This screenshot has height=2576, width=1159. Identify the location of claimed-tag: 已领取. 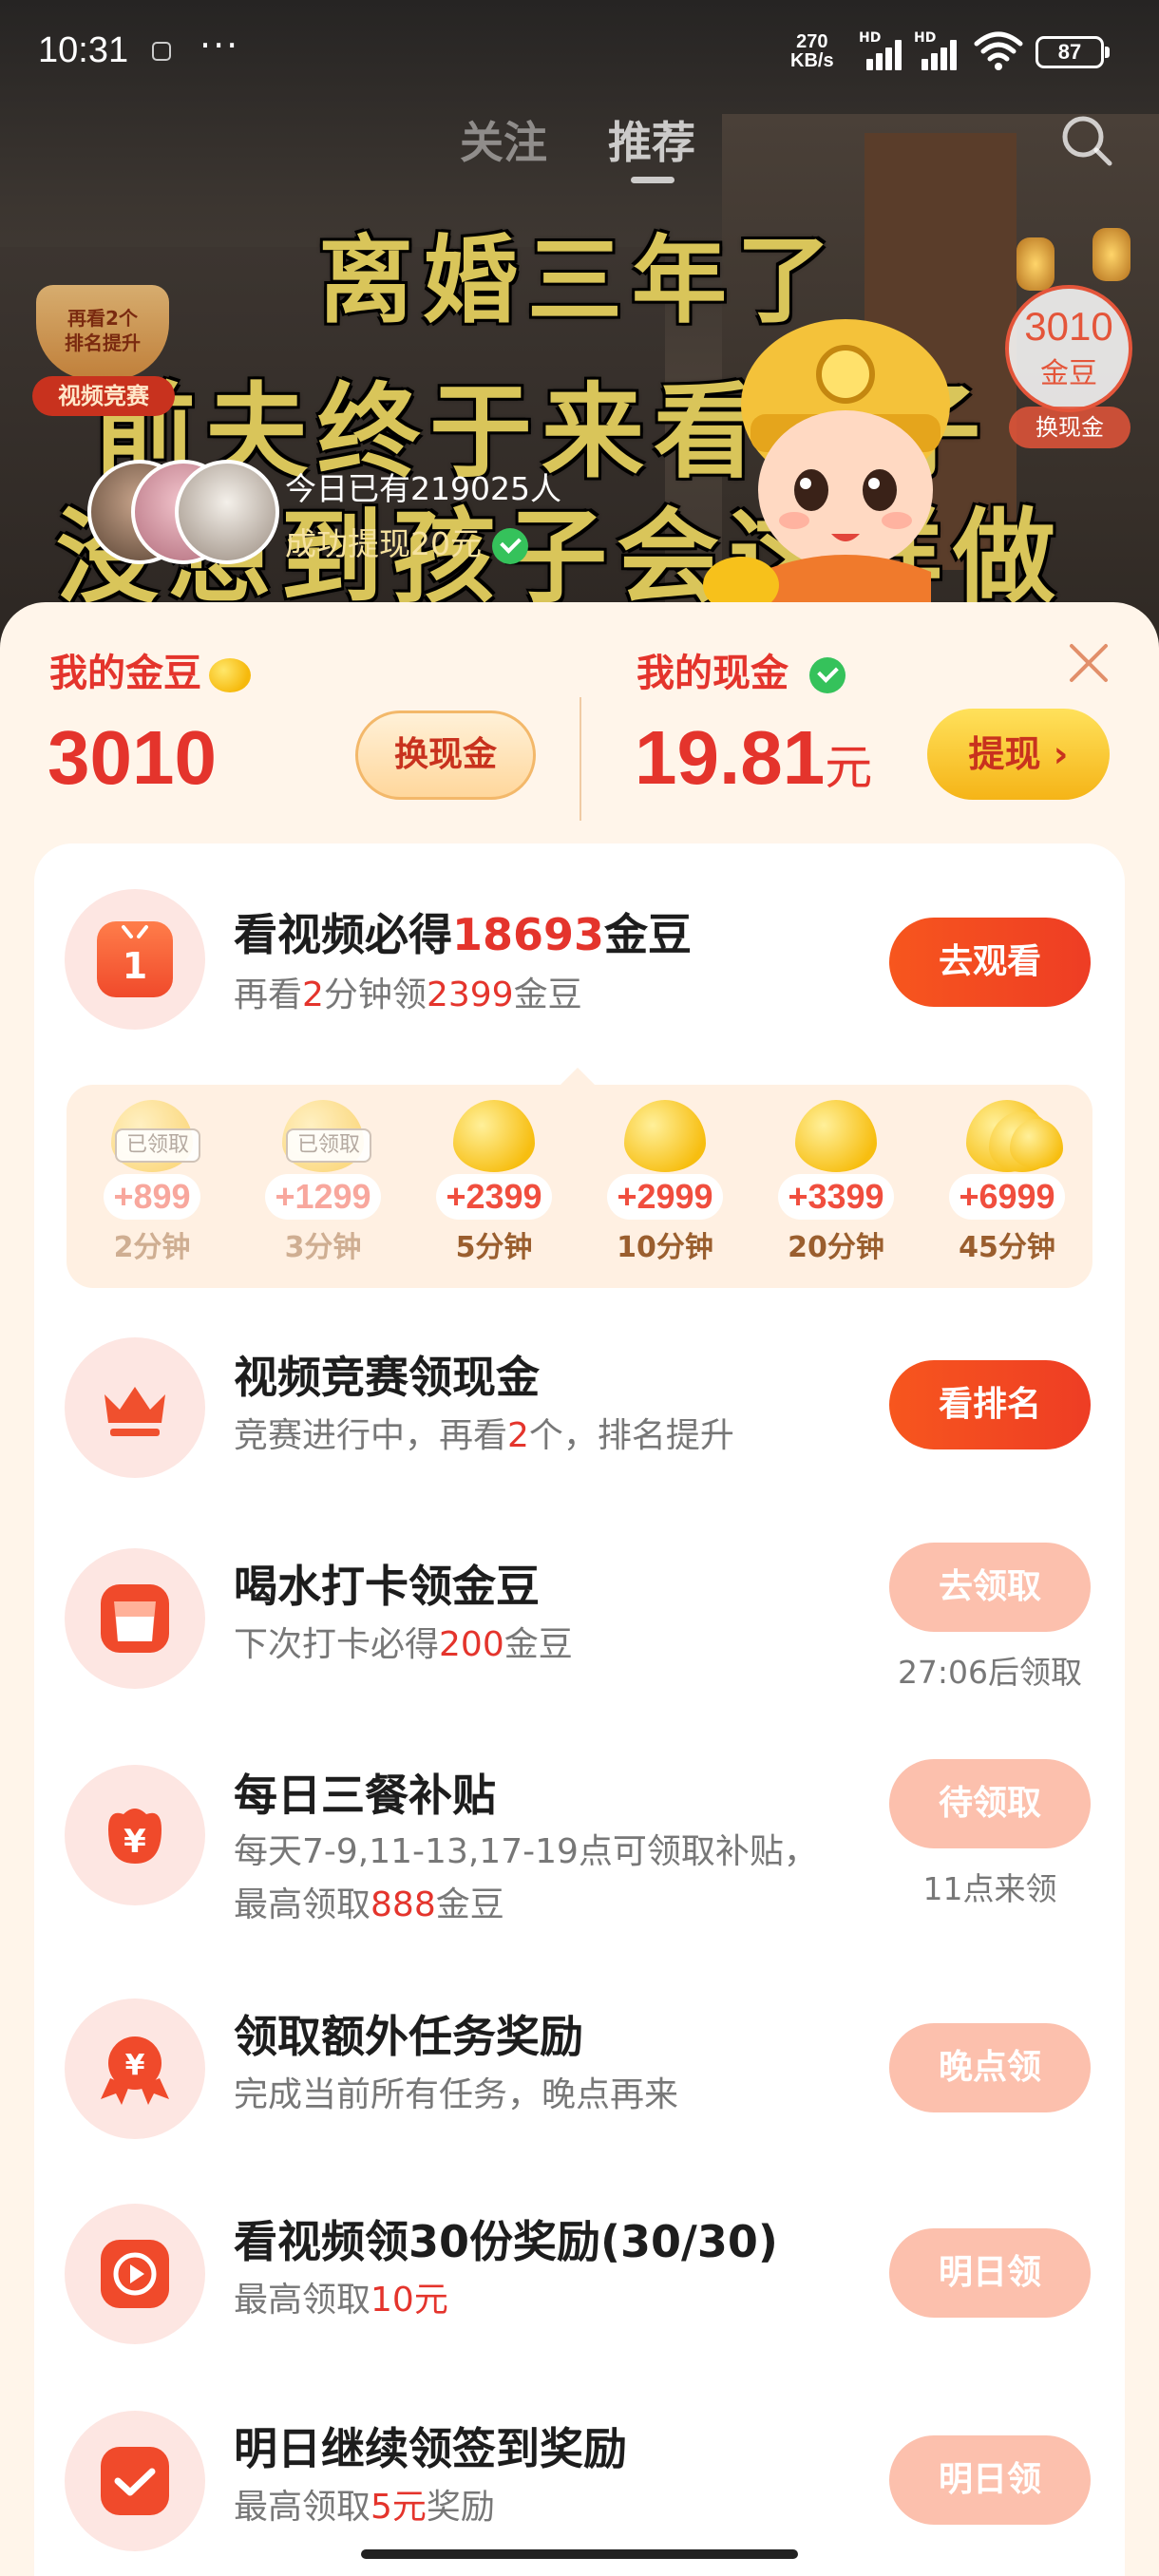
(328, 1145).